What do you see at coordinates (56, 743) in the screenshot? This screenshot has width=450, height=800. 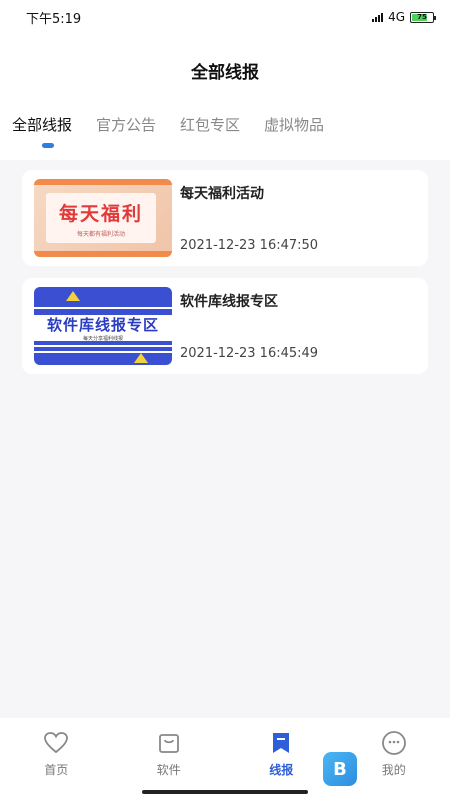 I see `heart-icon` at bounding box center [56, 743].